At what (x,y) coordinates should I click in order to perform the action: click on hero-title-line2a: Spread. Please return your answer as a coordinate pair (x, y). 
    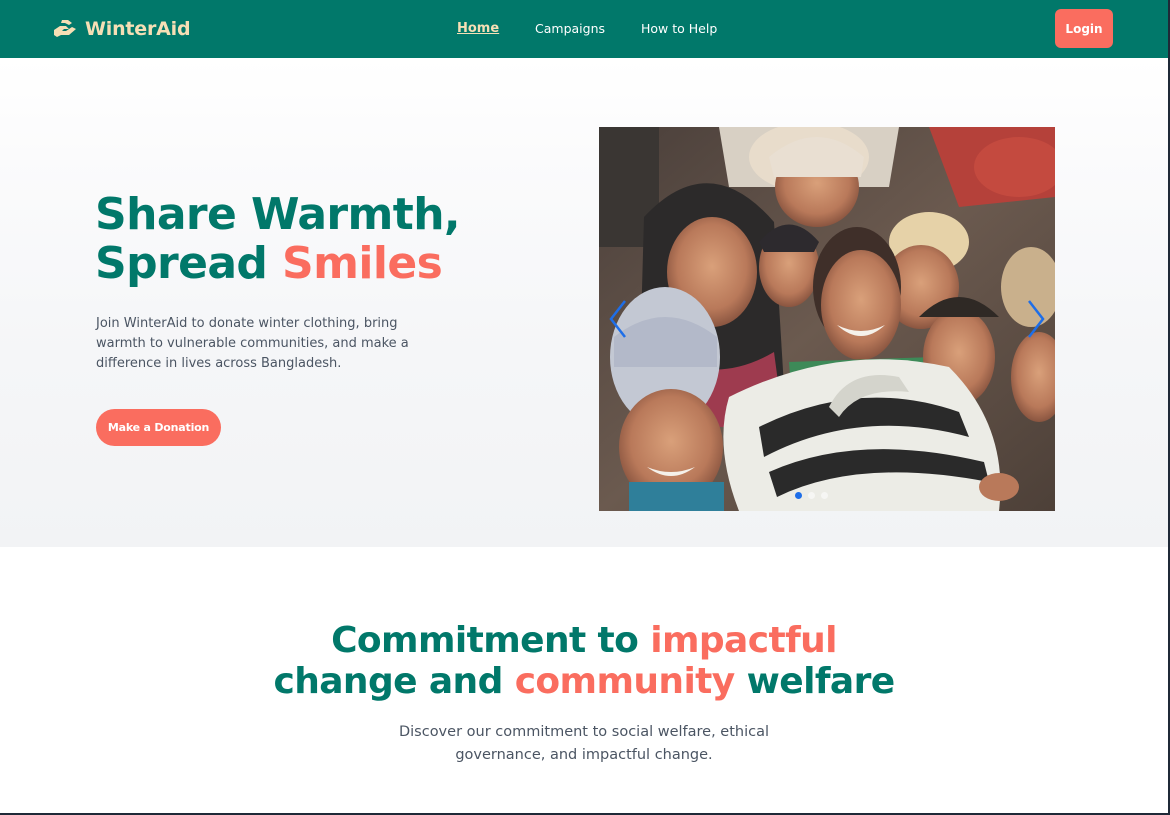
    Looking at the image, I should click on (189, 263).